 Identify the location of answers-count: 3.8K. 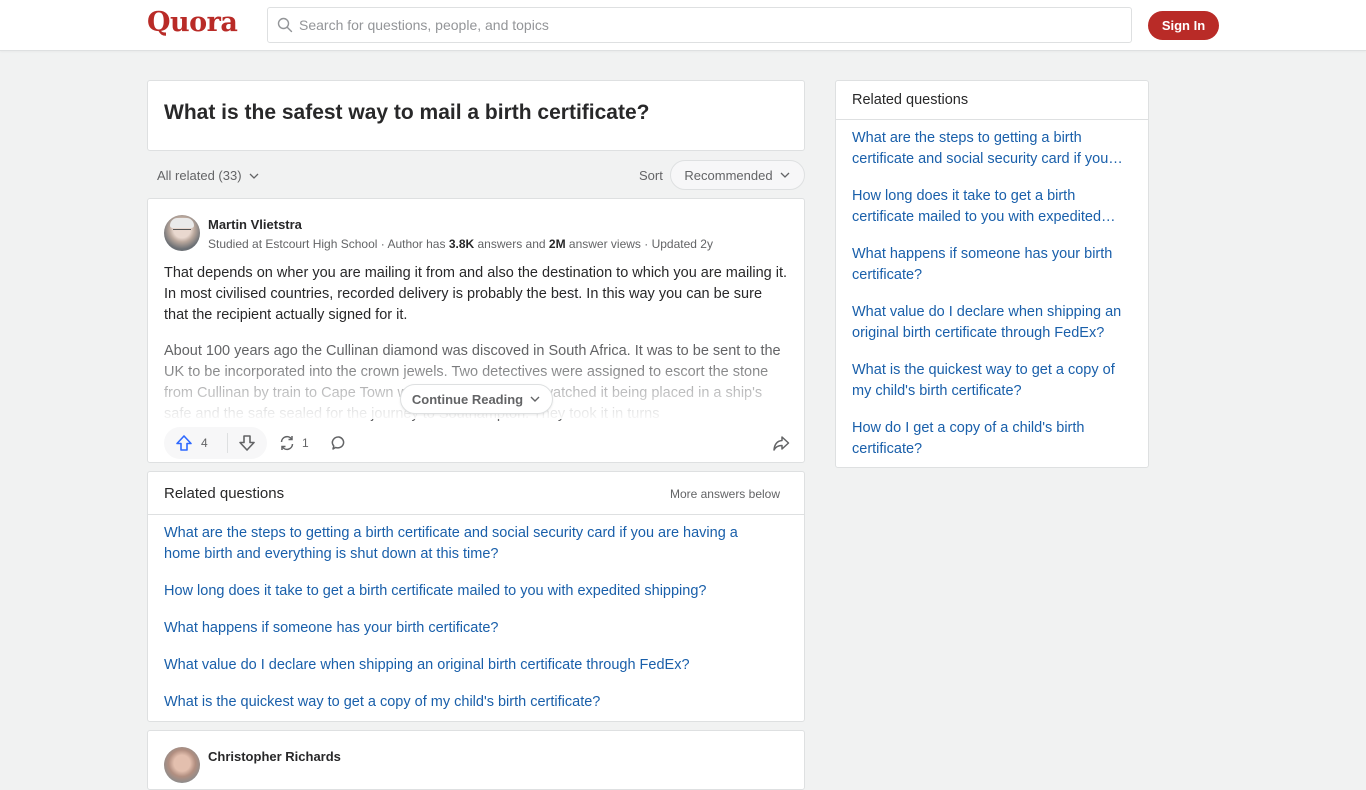
(461, 244).